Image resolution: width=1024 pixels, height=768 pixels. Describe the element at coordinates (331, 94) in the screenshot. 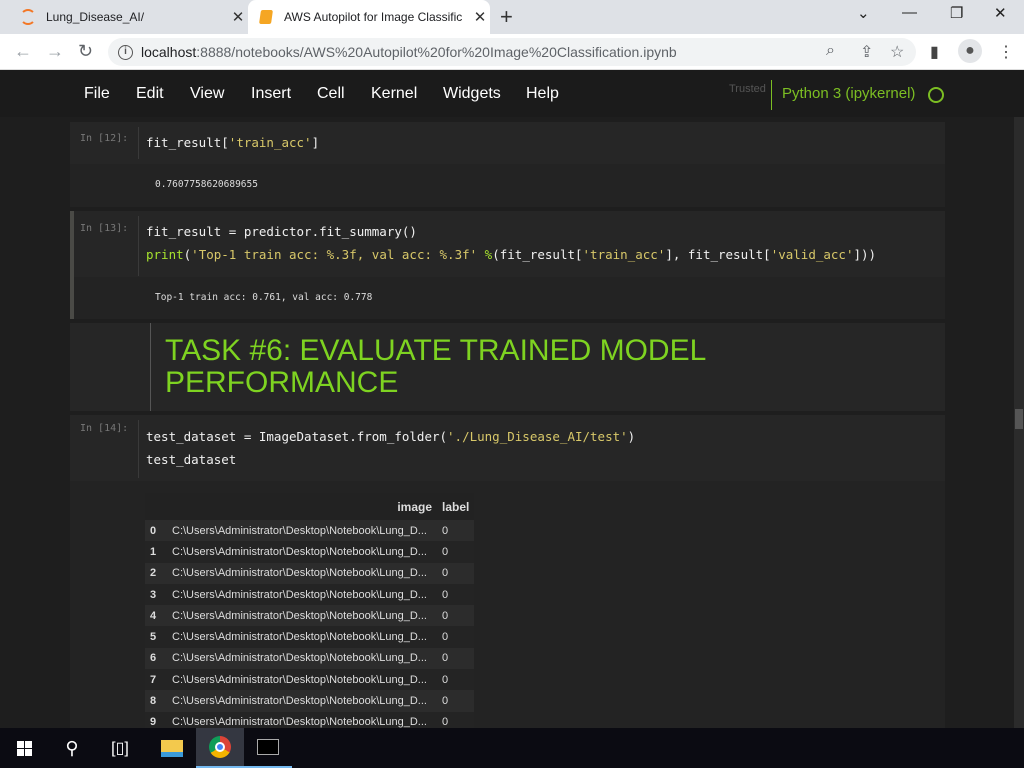

I see `menu-cell: Cell` at that location.